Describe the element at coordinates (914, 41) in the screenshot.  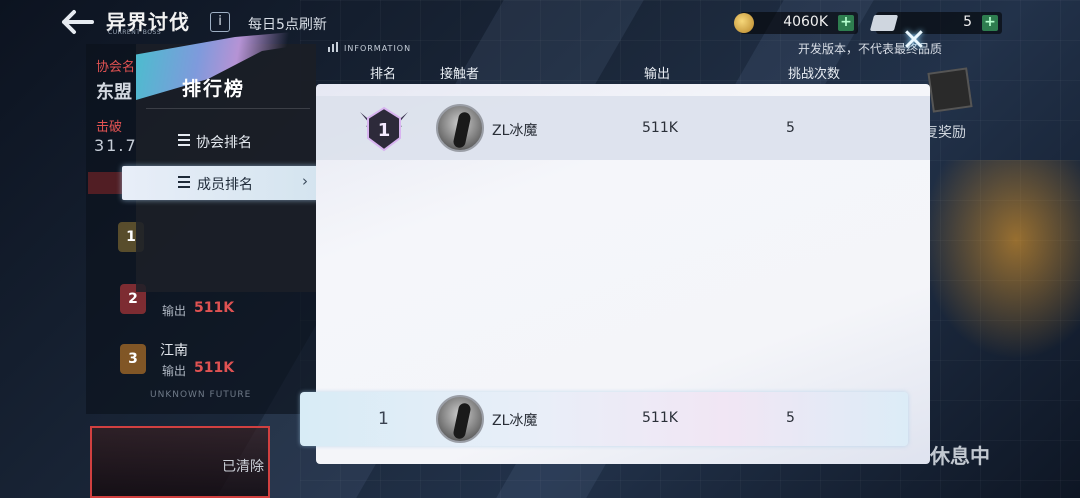
I see `close-button: ✕` at that location.